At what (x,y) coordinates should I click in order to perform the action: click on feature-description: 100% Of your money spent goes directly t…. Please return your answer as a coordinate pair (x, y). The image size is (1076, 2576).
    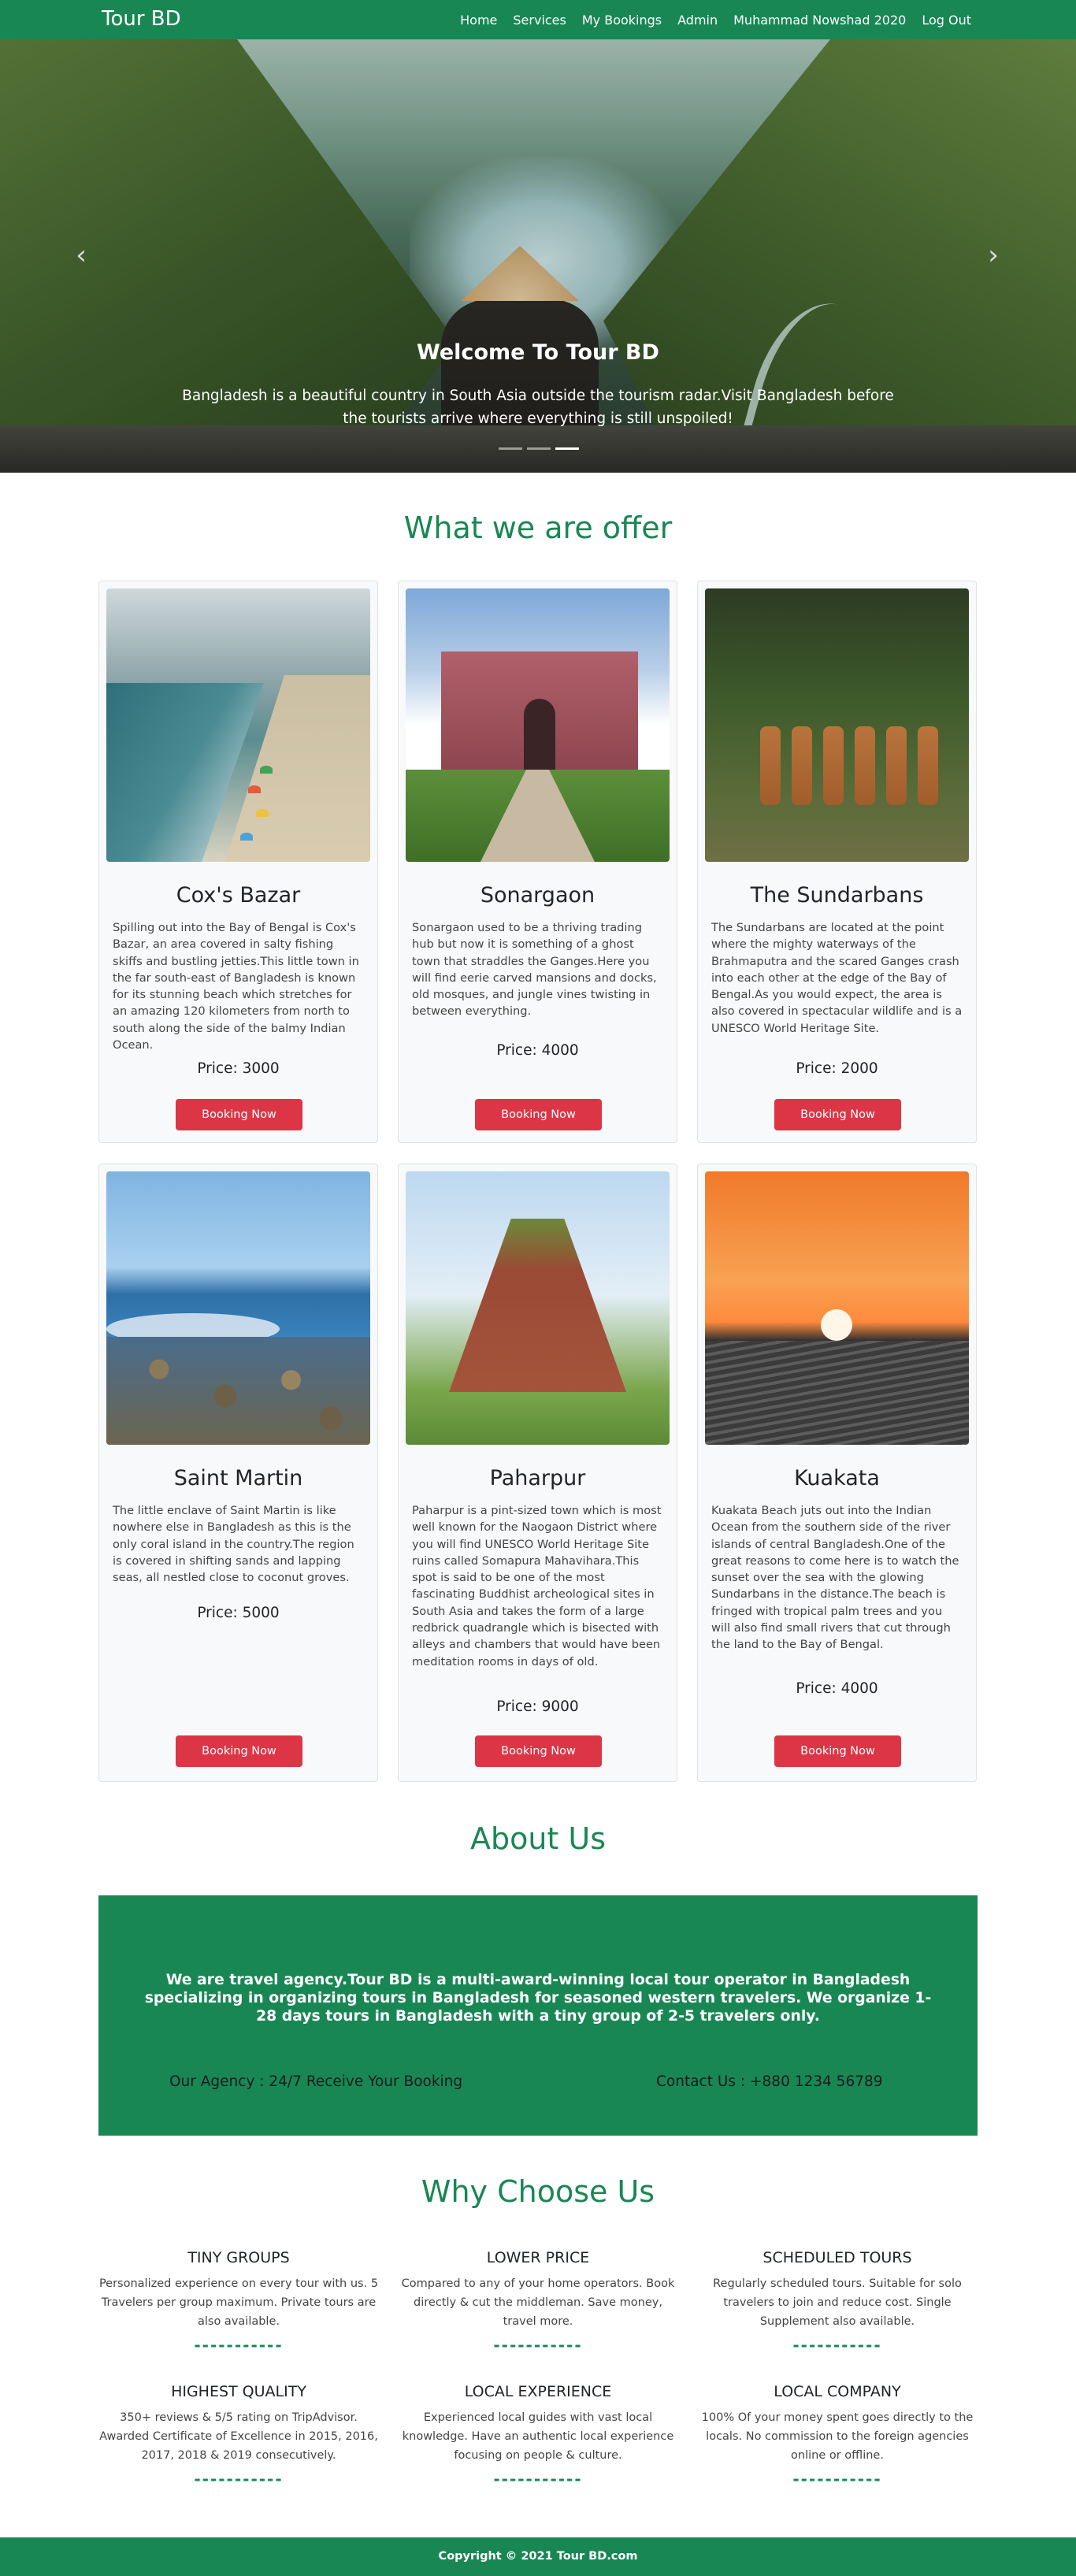
    Looking at the image, I should click on (837, 2436).